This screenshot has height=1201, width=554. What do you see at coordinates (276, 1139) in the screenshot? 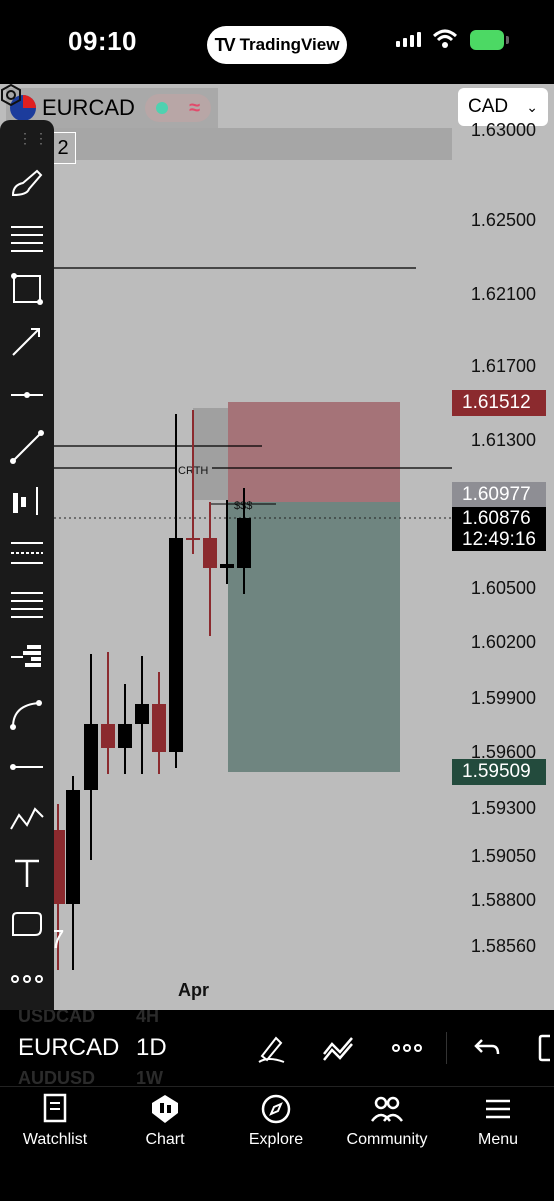
I see `nav-label: Explore` at bounding box center [276, 1139].